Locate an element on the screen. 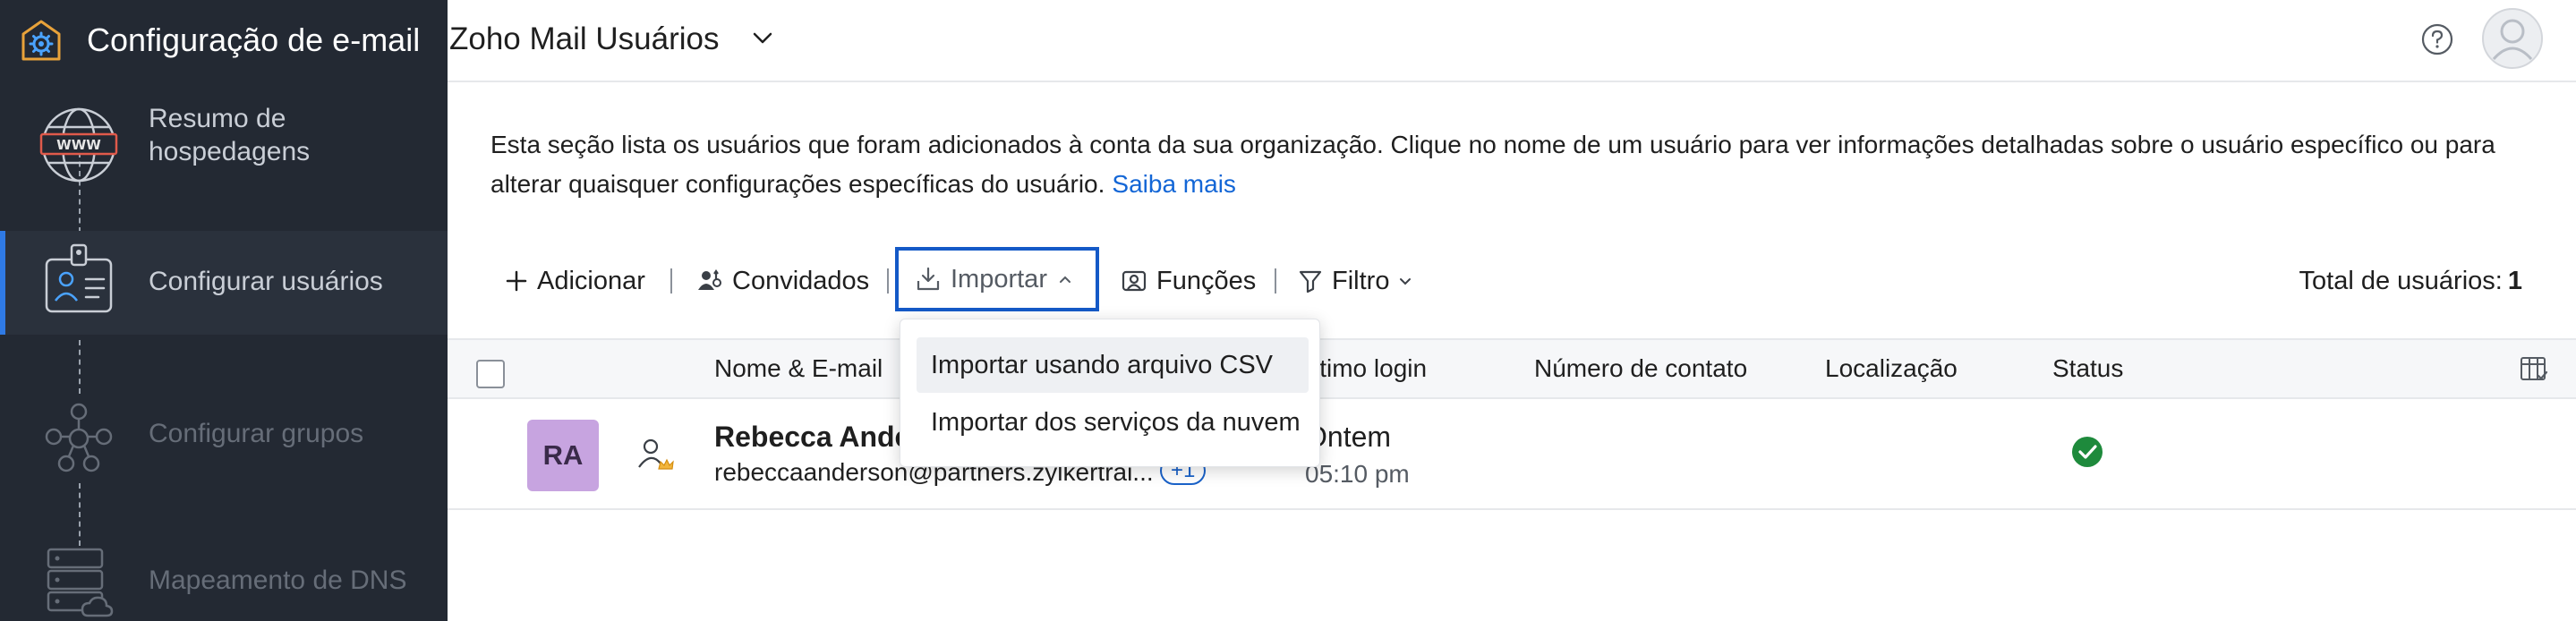  settings-house-icon is located at coordinates (41, 41).